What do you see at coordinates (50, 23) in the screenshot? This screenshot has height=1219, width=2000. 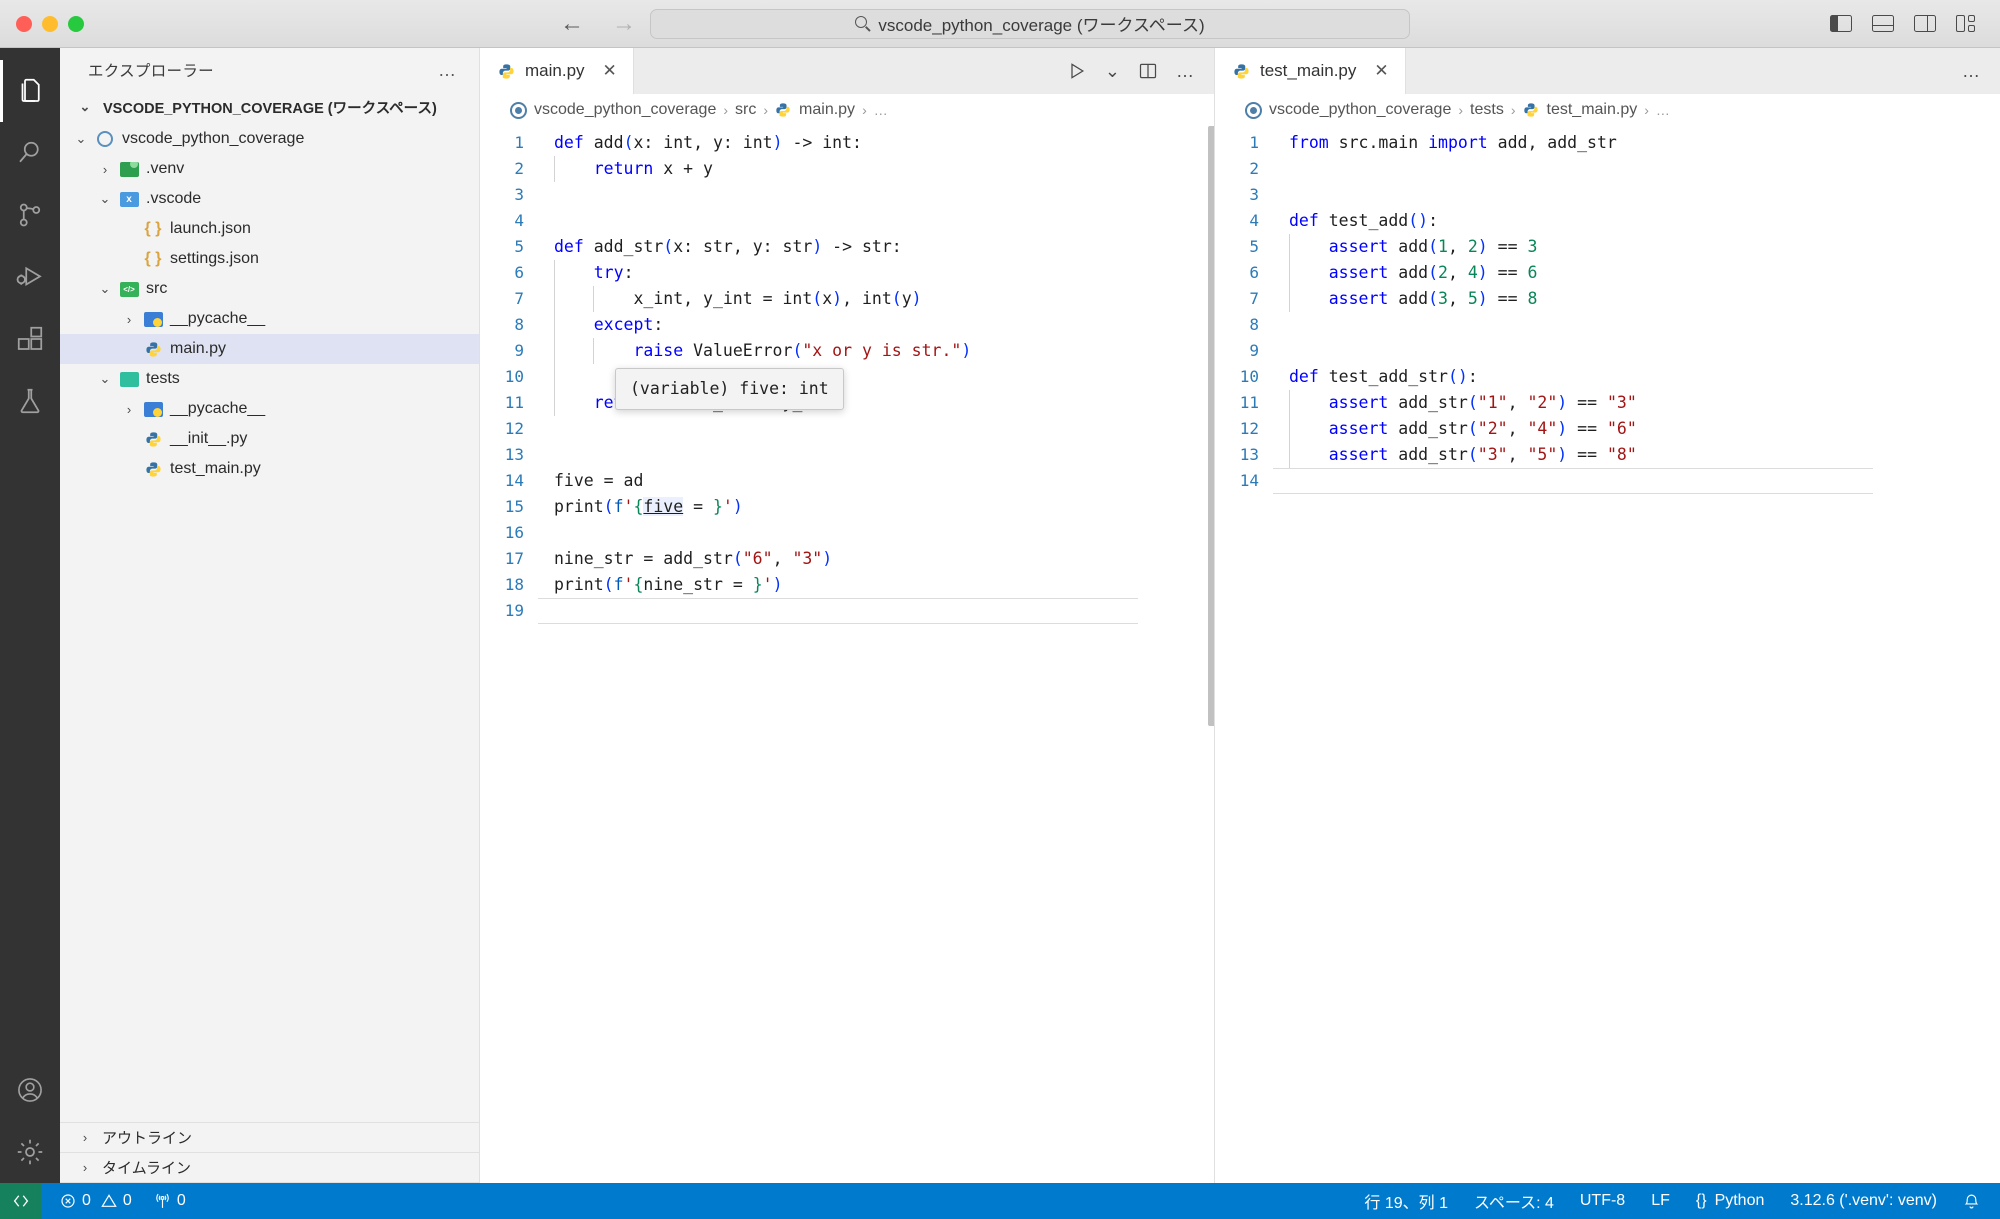 I see `minimize-window-button` at bounding box center [50, 23].